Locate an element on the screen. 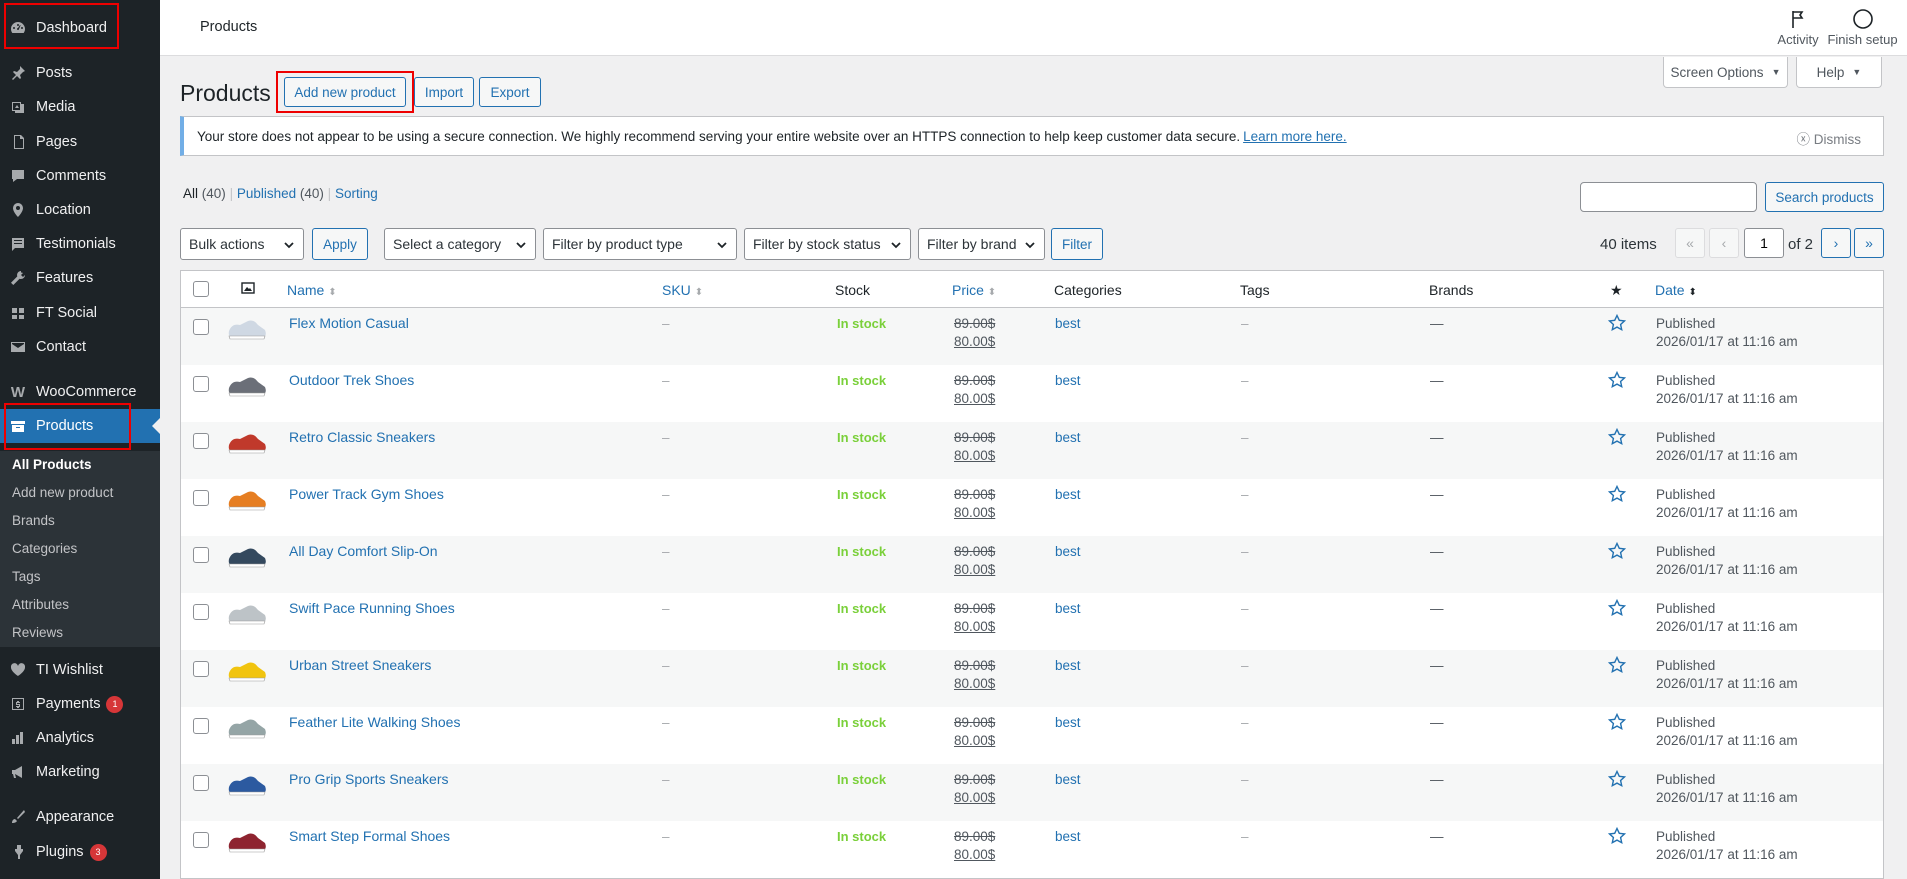  product-name-link: Pro Grip Sports Sneakers is located at coordinates (369, 779).